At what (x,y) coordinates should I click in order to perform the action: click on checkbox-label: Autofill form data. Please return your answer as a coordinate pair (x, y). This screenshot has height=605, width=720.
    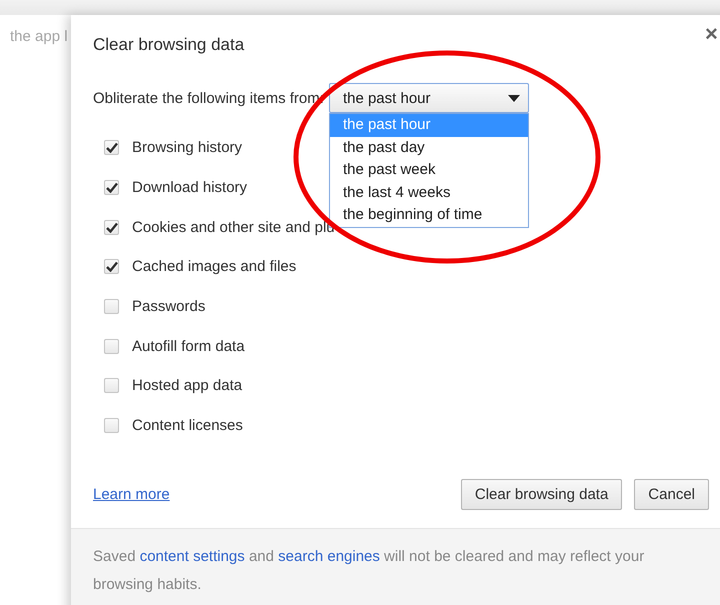
    Looking at the image, I should click on (188, 346).